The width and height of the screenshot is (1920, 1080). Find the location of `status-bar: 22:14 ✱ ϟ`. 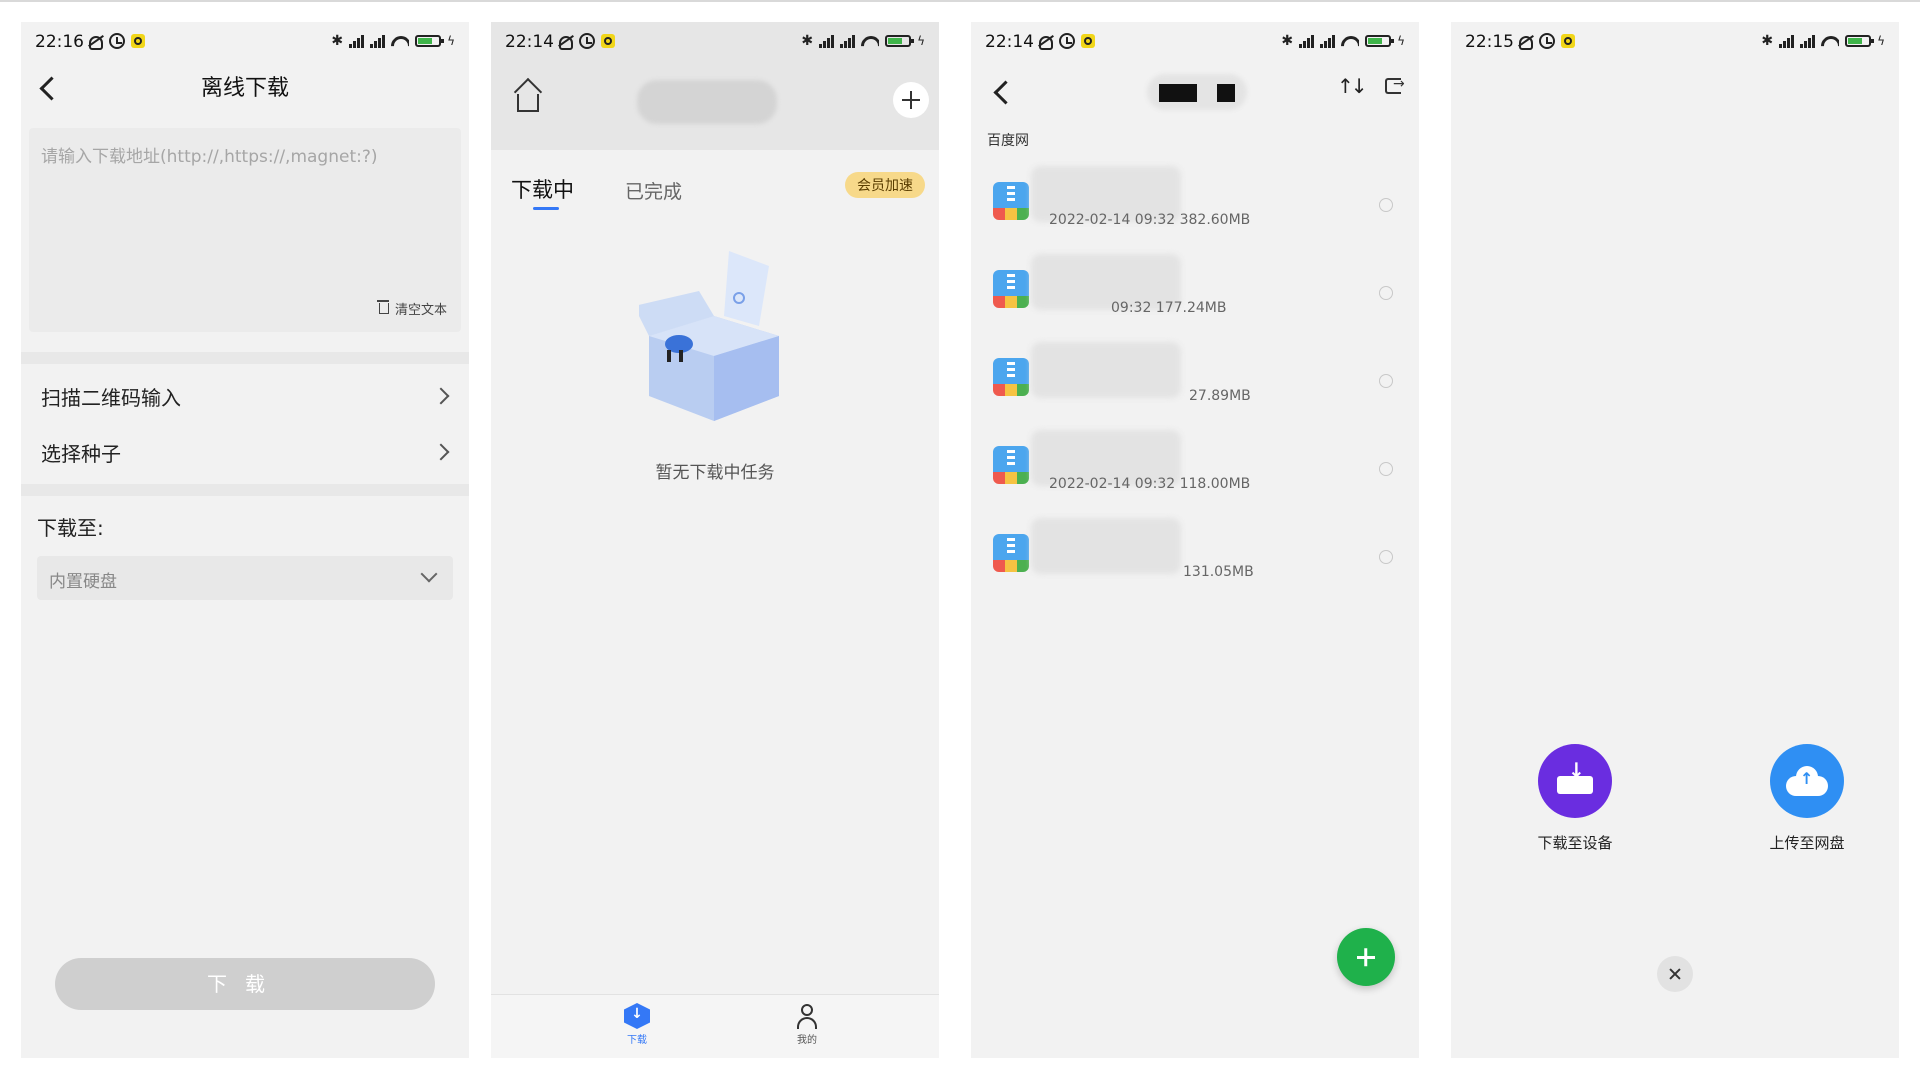

status-bar: 22:14 ✱ ϟ is located at coordinates (1195, 44).